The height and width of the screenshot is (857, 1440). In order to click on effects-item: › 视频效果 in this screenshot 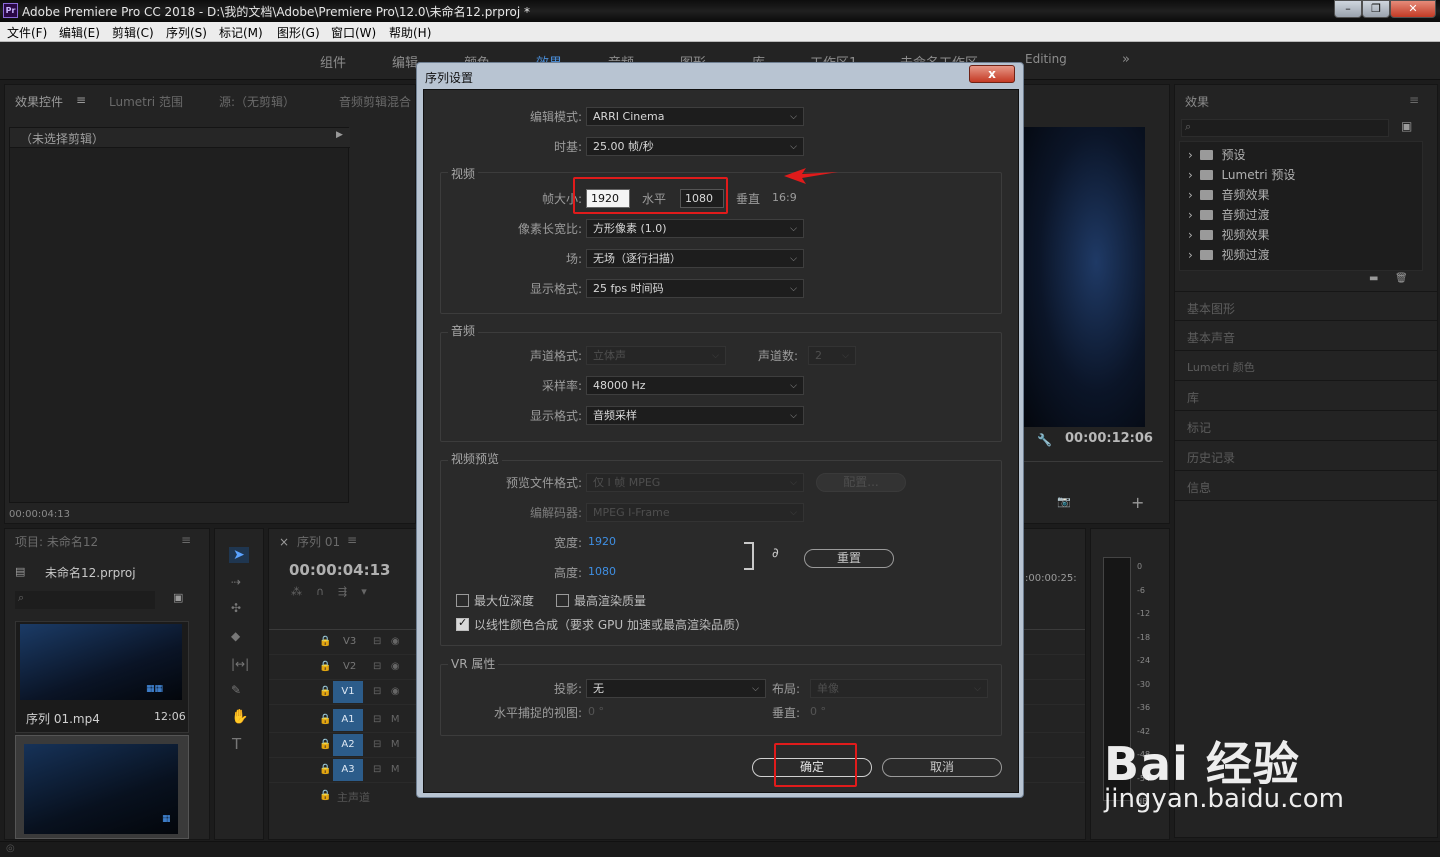, I will do `click(1228, 235)`.